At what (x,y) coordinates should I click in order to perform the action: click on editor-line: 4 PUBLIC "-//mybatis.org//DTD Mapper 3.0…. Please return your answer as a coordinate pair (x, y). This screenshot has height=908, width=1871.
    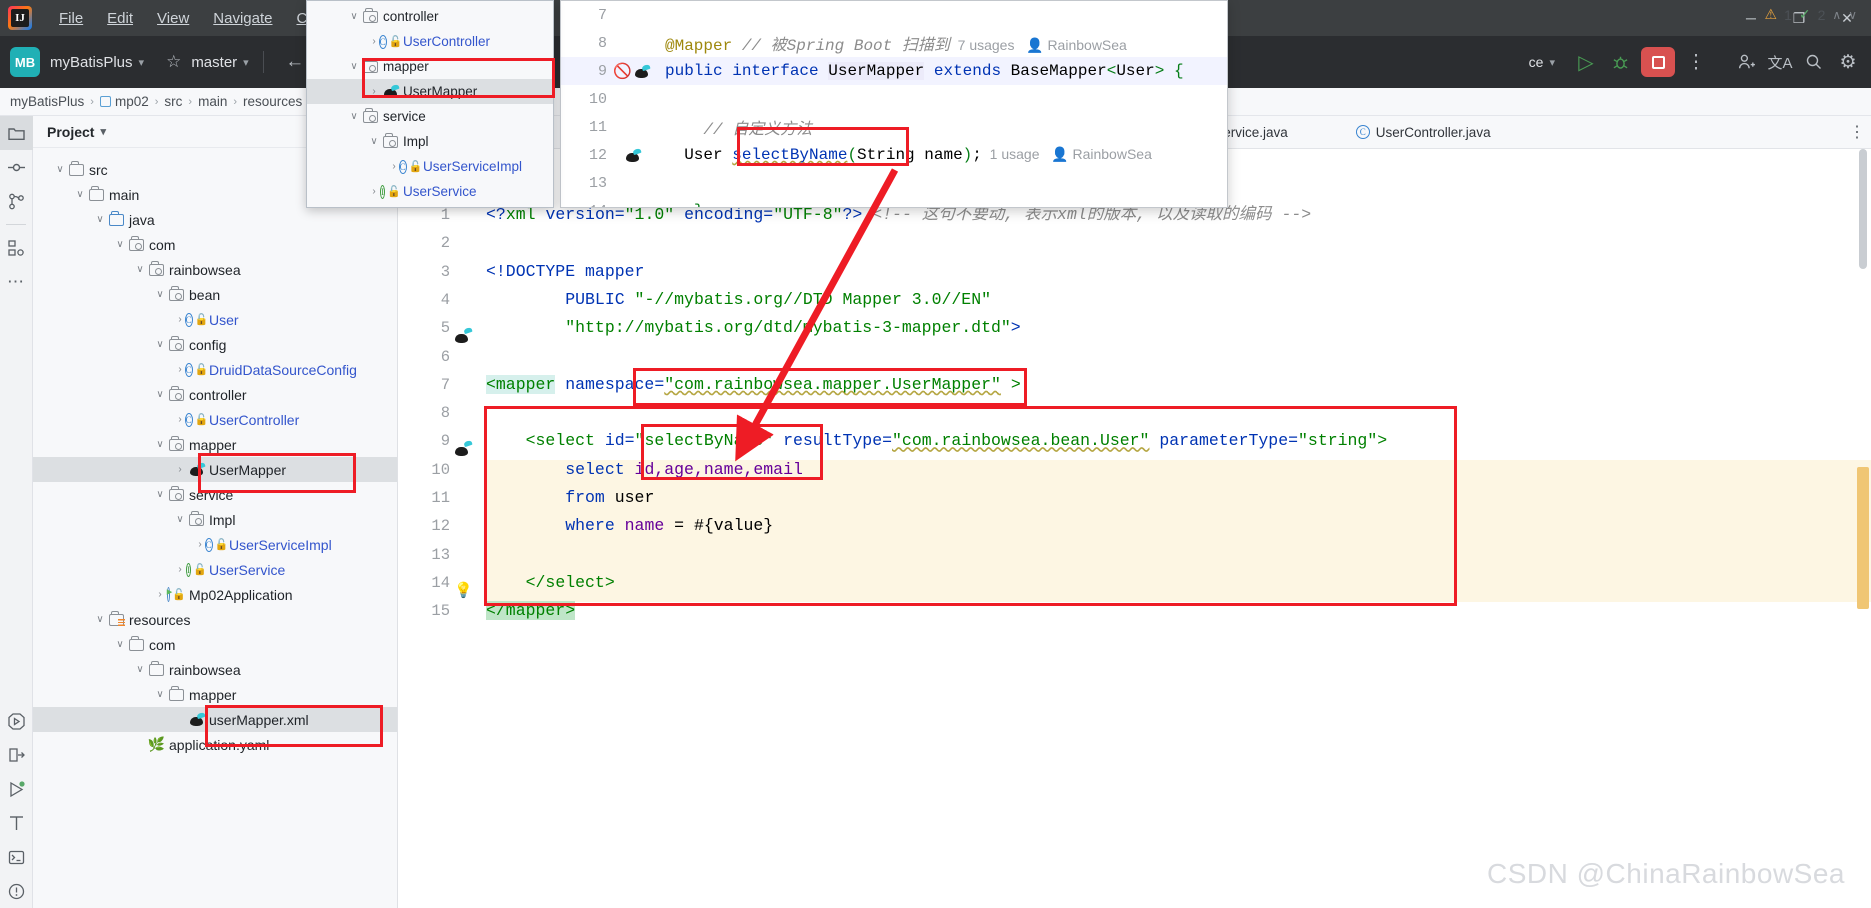
    Looking at the image, I should click on (1134, 300).